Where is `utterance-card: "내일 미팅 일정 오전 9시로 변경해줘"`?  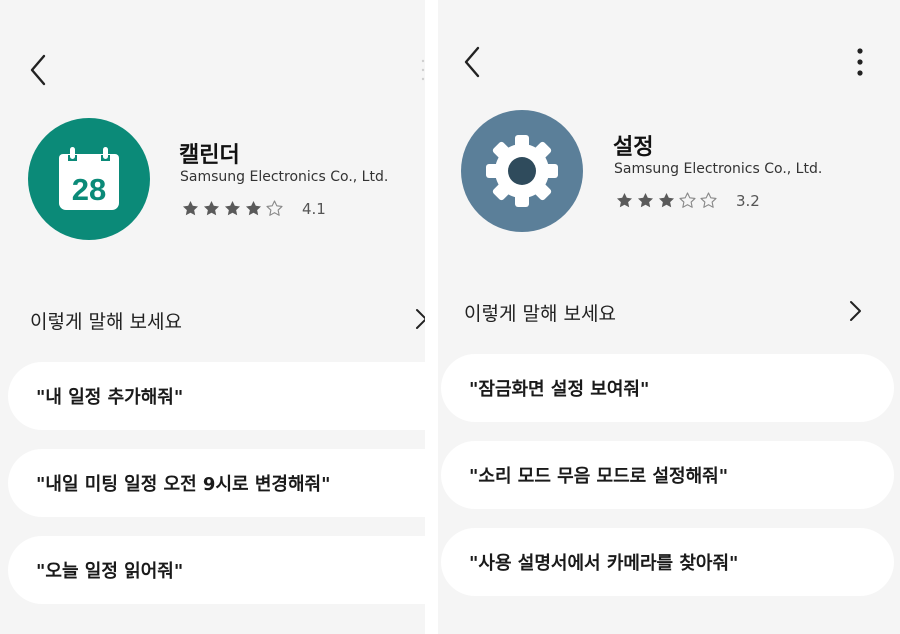
utterance-card: "내일 미팅 일정 오전 9시로 변경해줘" is located at coordinates (216, 483).